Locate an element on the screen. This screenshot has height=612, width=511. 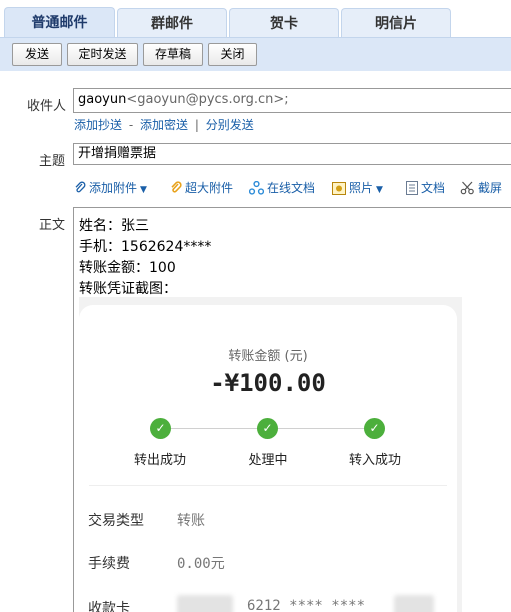
body-line-amount: 转账金额：100 is located at coordinates (127, 268).